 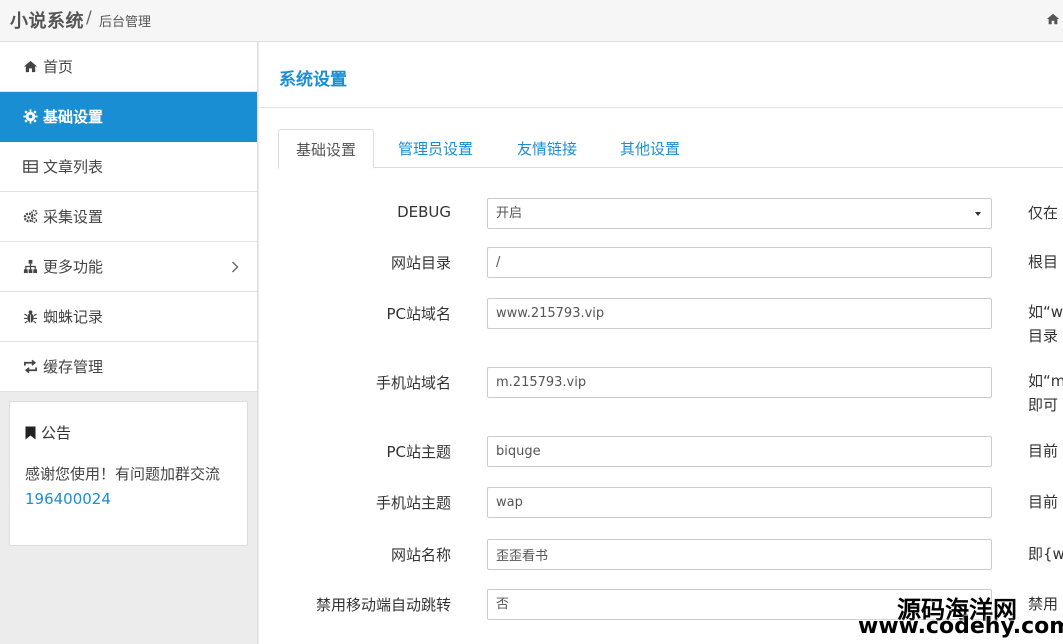 I want to click on sidebar-item-collect-settings: 采集设置, so click(x=128, y=217).